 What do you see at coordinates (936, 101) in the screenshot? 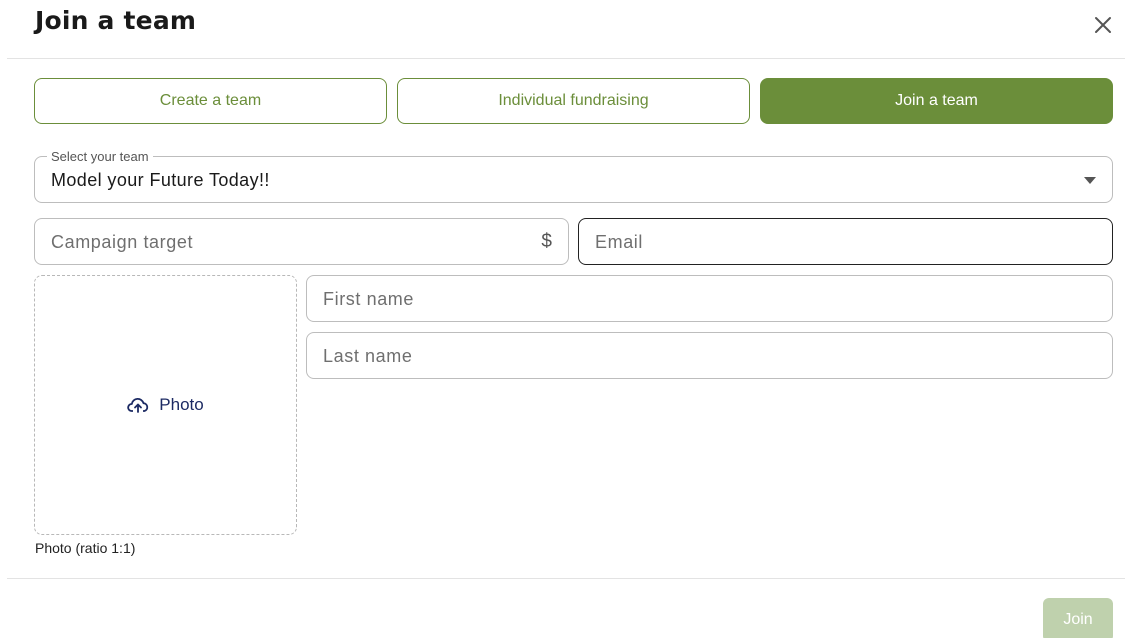
I see `tab-join-team: Join a team` at bounding box center [936, 101].